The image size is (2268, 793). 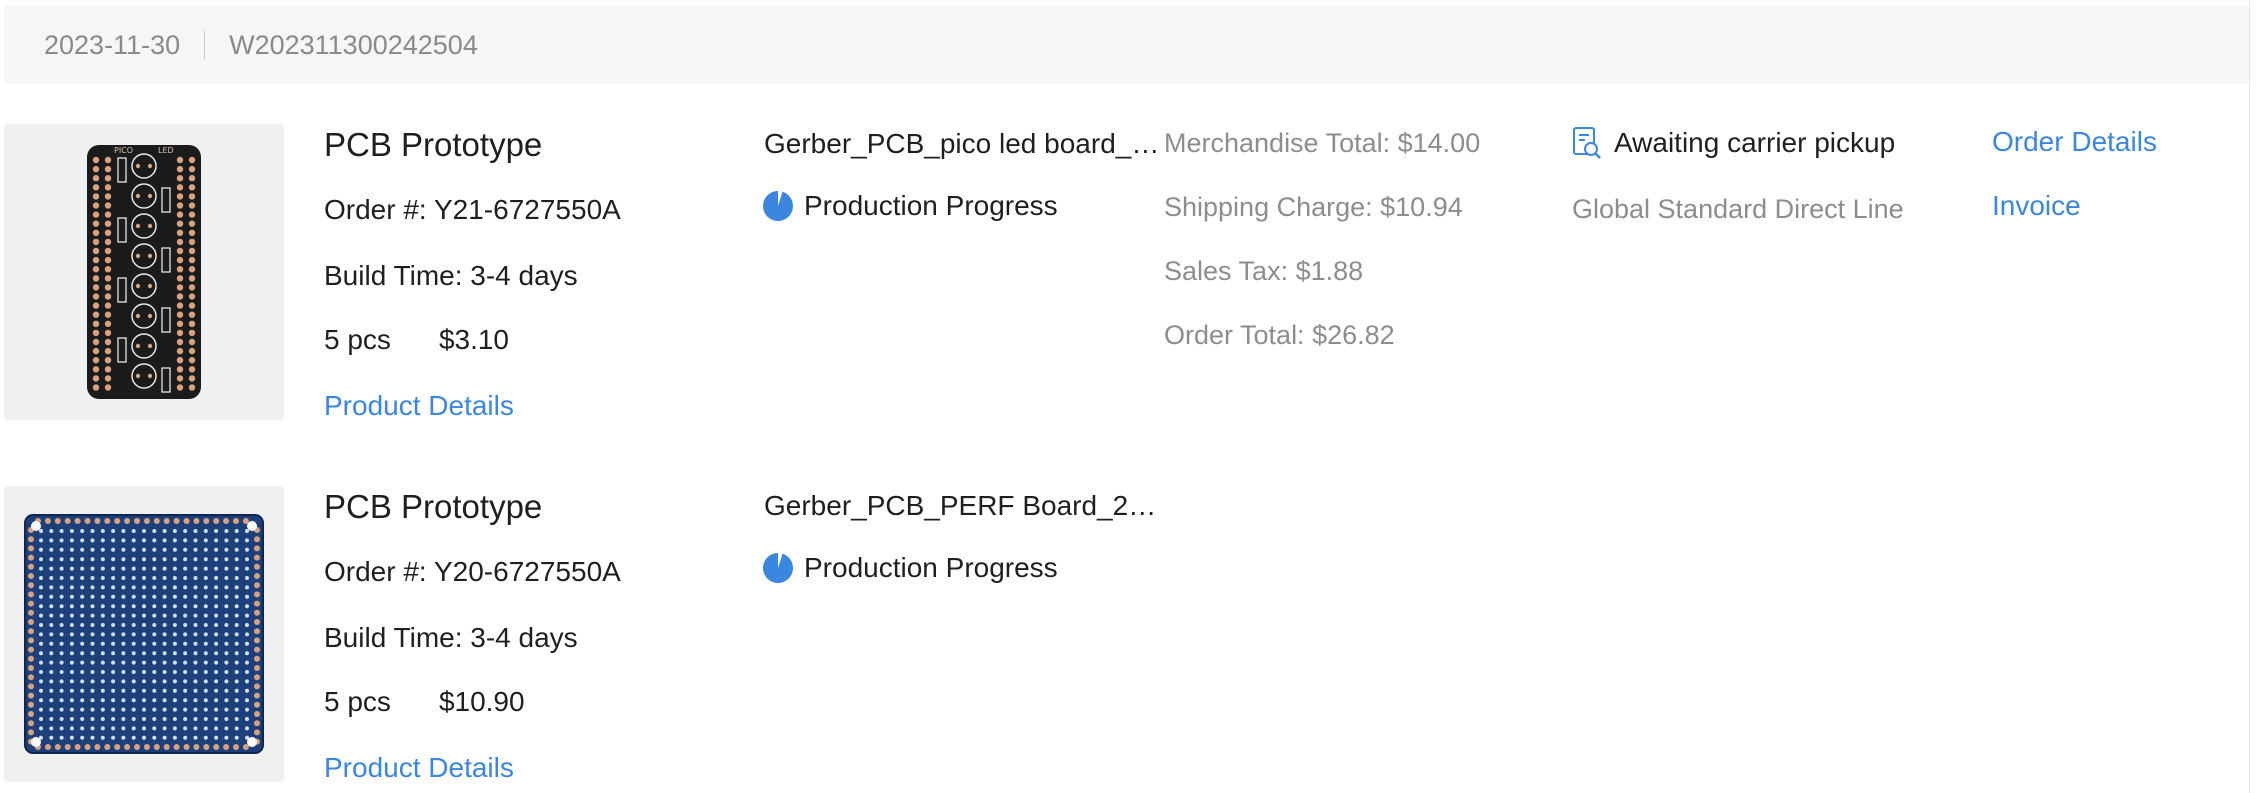 What do you see at coordinates (481, 701) in the screenshot?
I see `unit-price: $10.90` at bounding box center [481, 701].